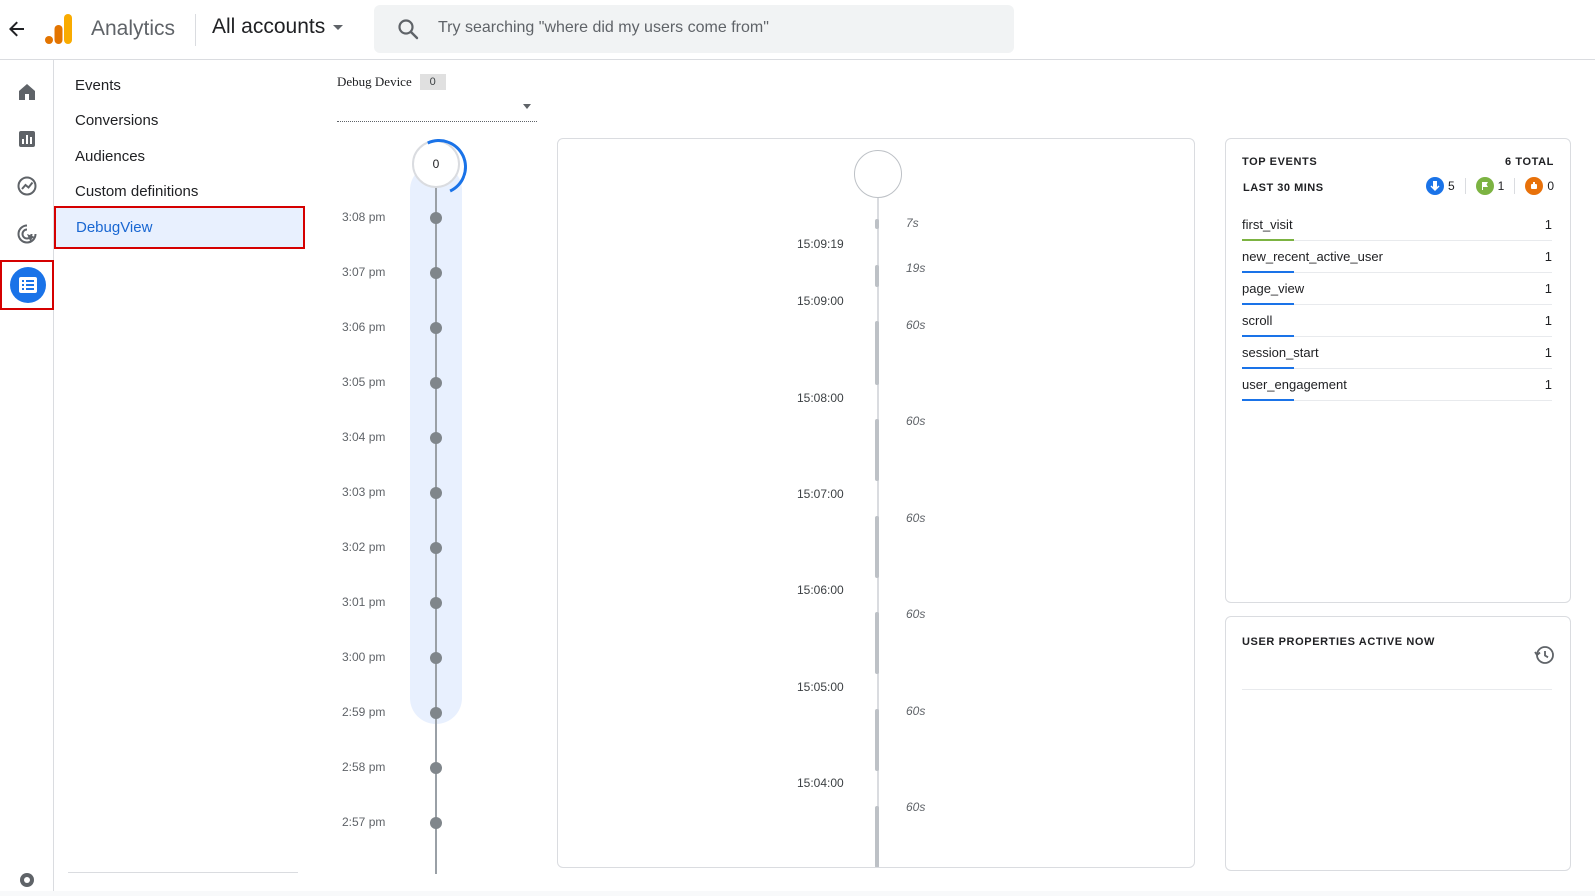  Describe the element at coordinates (1267, 224) in the screenshot. I see `top-event-name: first_visit` at that location.